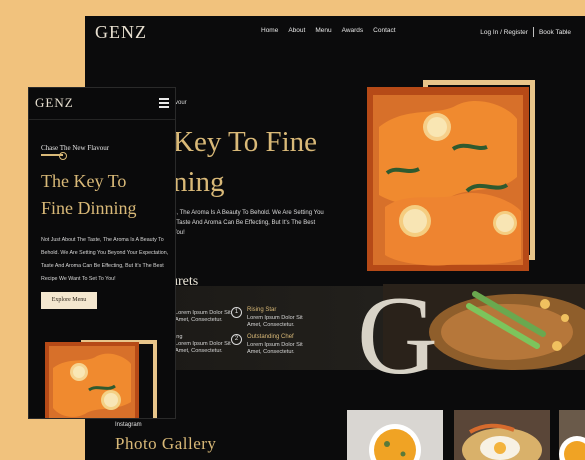 This screenshot has width=585, height=460. What do you see at coordinates (102, 119) in the screenshot?
I see `mobile-header-divider` at bounding box center [102, 119].